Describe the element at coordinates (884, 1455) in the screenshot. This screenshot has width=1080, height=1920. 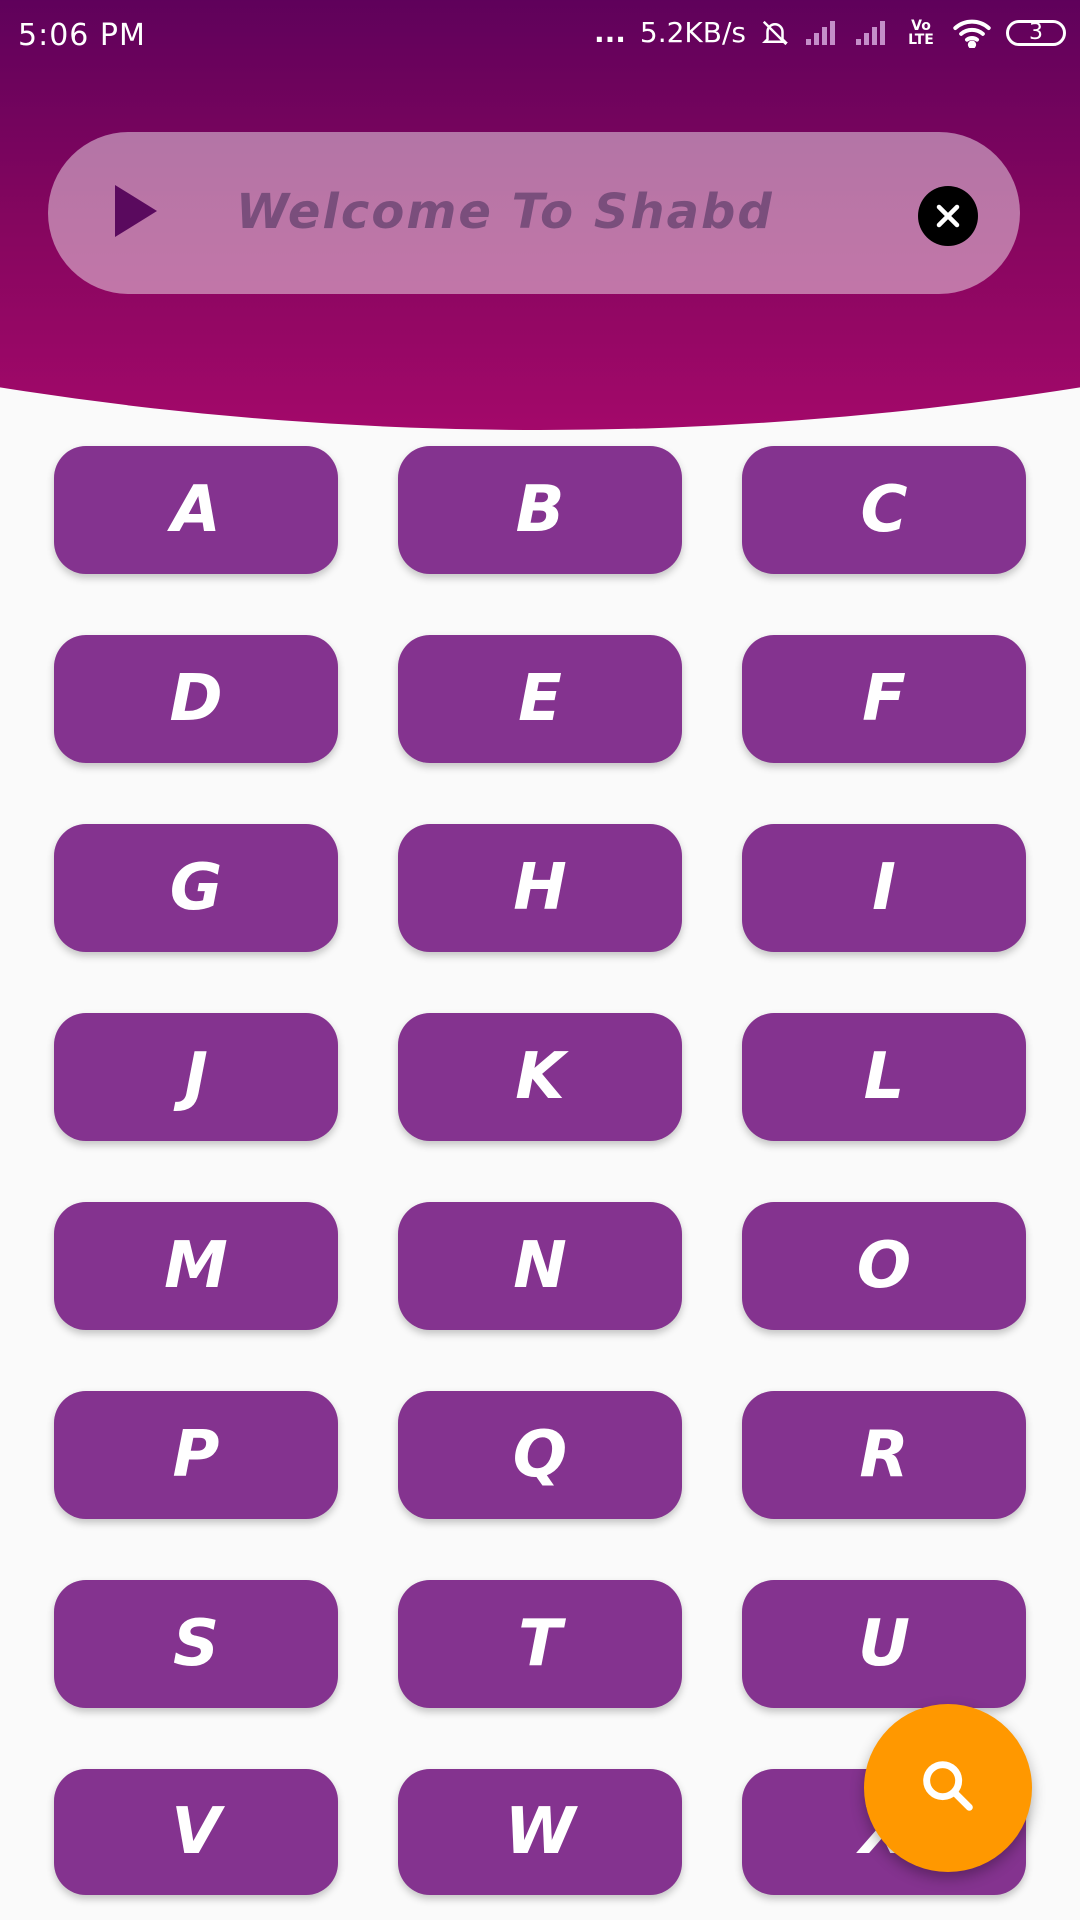
I see `letter-button-r: R` at that location.